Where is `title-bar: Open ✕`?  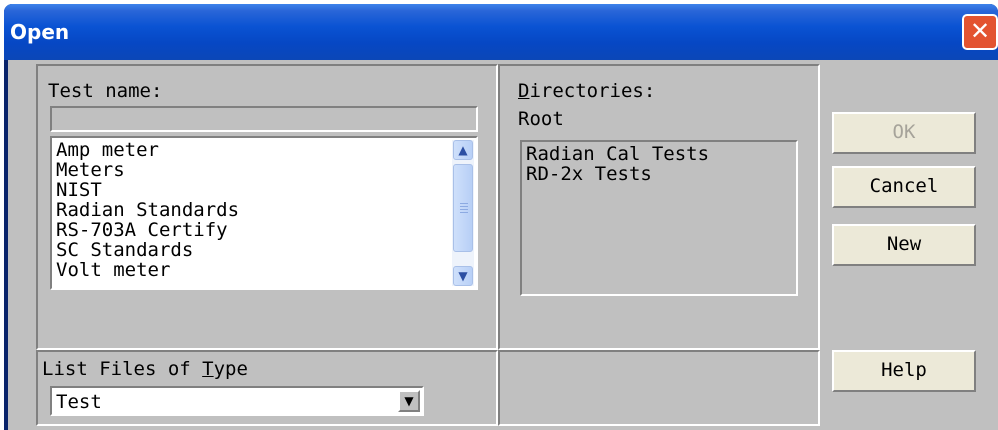
title-bar: Open ✕ is located at coordinates (501, 32).